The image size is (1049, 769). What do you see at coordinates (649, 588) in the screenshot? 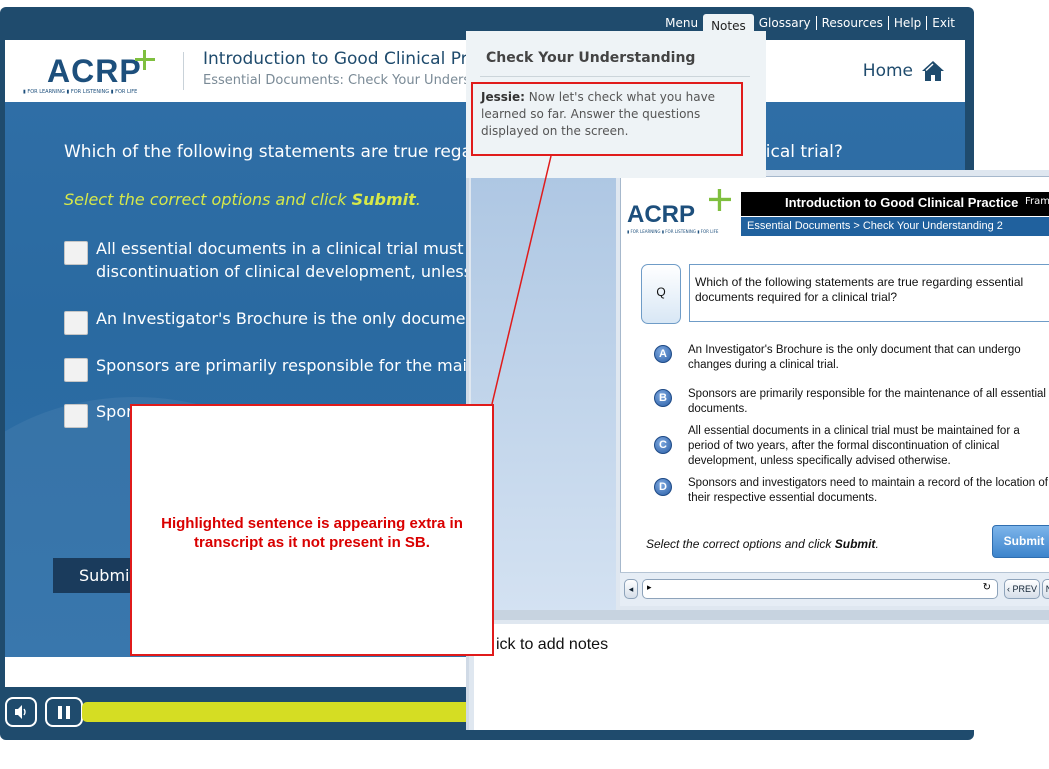
I see `play-icon: ▸` at bounding box center [649, 588].